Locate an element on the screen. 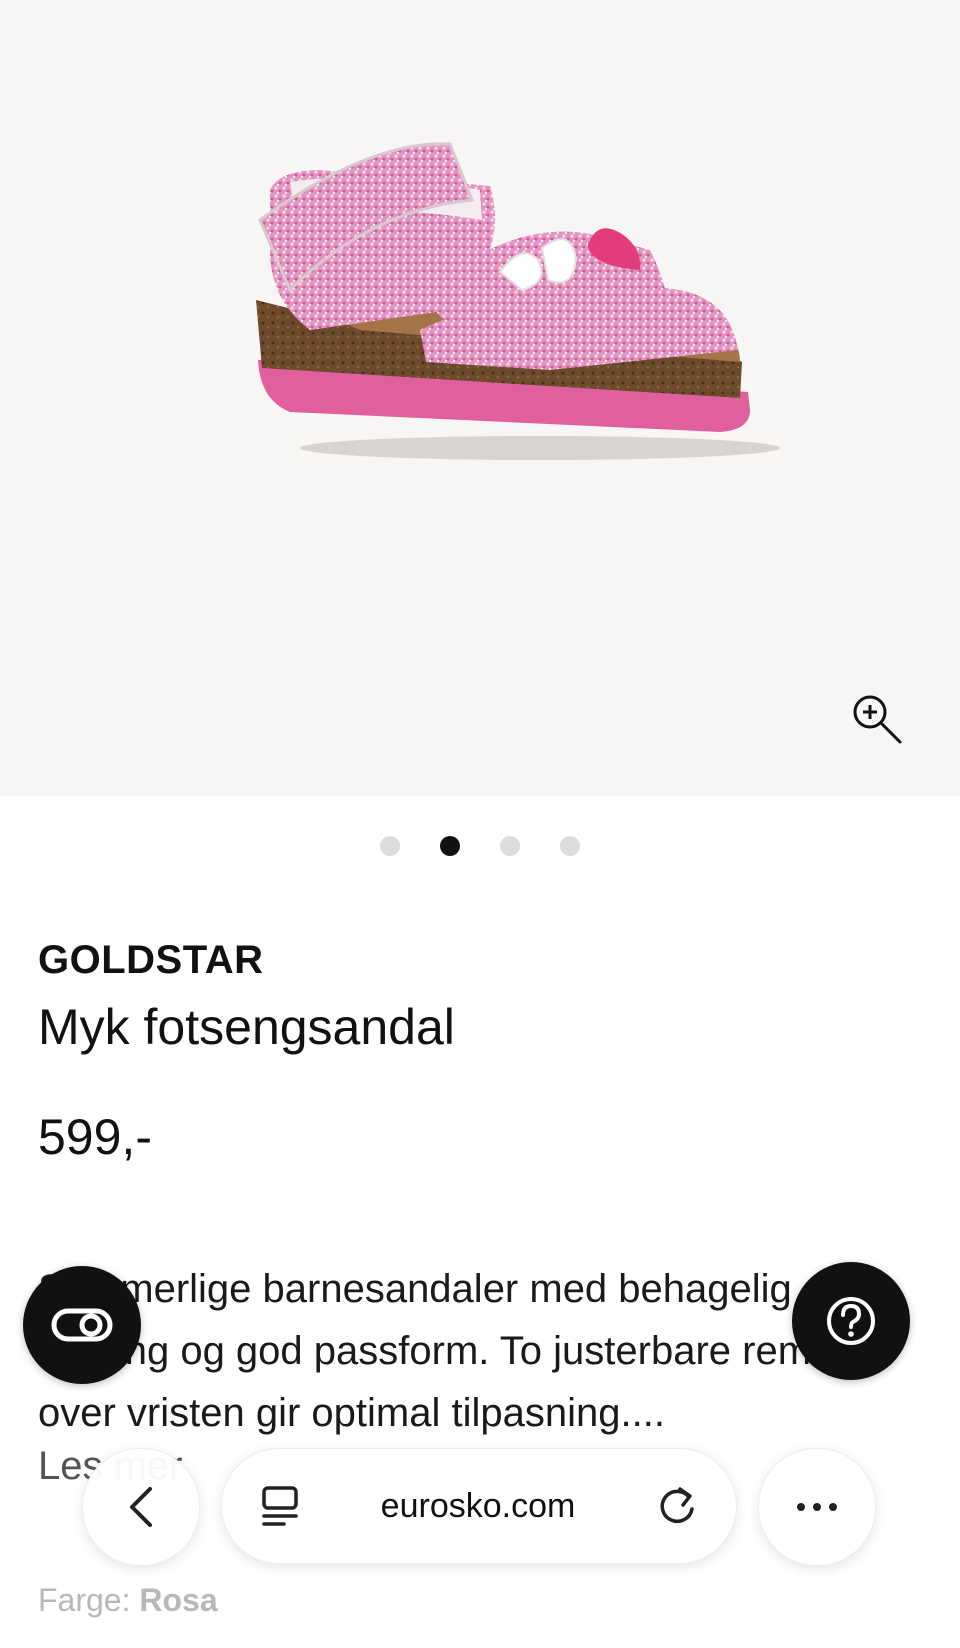 The image size is (960, 1648). reload-button is located at coordinates (677, 1506).